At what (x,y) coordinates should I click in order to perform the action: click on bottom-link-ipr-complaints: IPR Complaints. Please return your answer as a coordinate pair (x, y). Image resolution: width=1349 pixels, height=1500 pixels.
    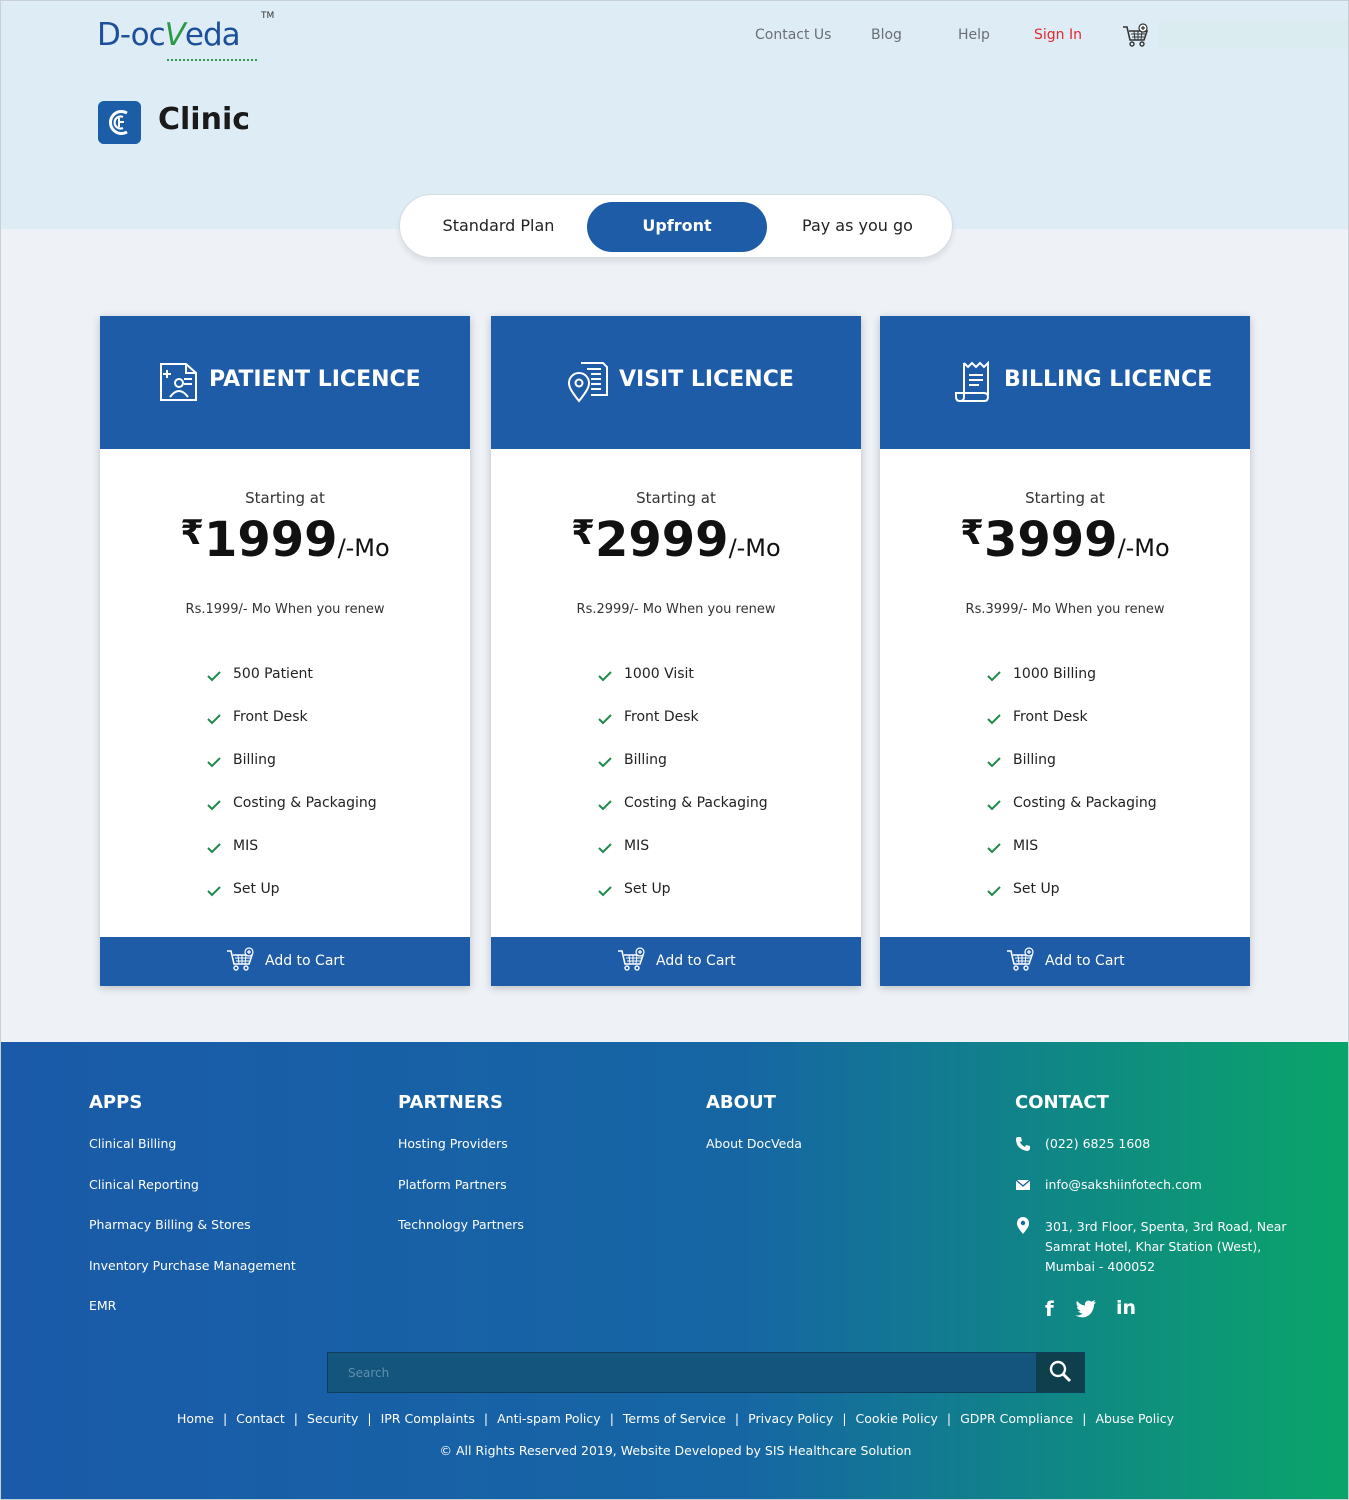
    Looking at the image, I should click on (428, 1418).